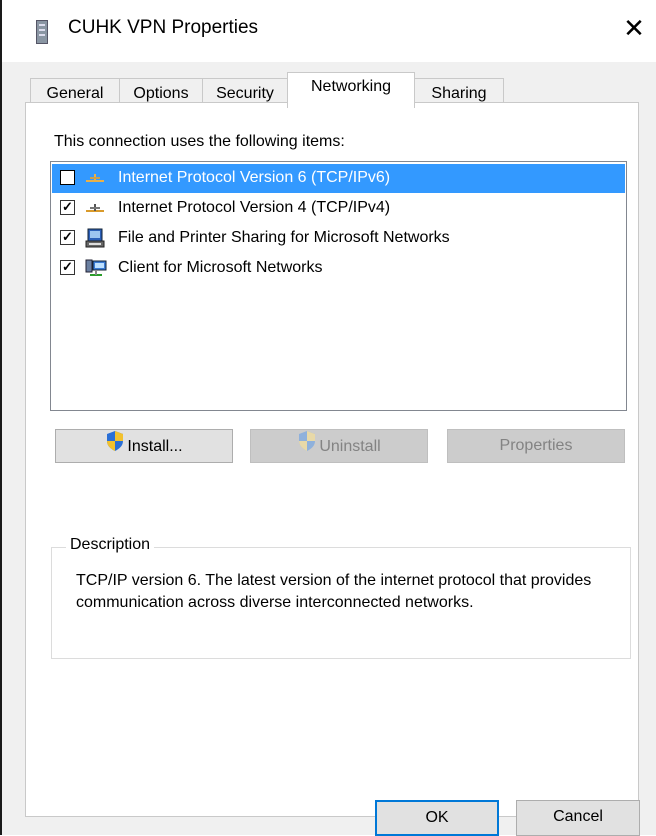 Image resolution: width=656 pixels, height=836 pixels. I want to click on vpn-connection-icon, so click(42, 32).